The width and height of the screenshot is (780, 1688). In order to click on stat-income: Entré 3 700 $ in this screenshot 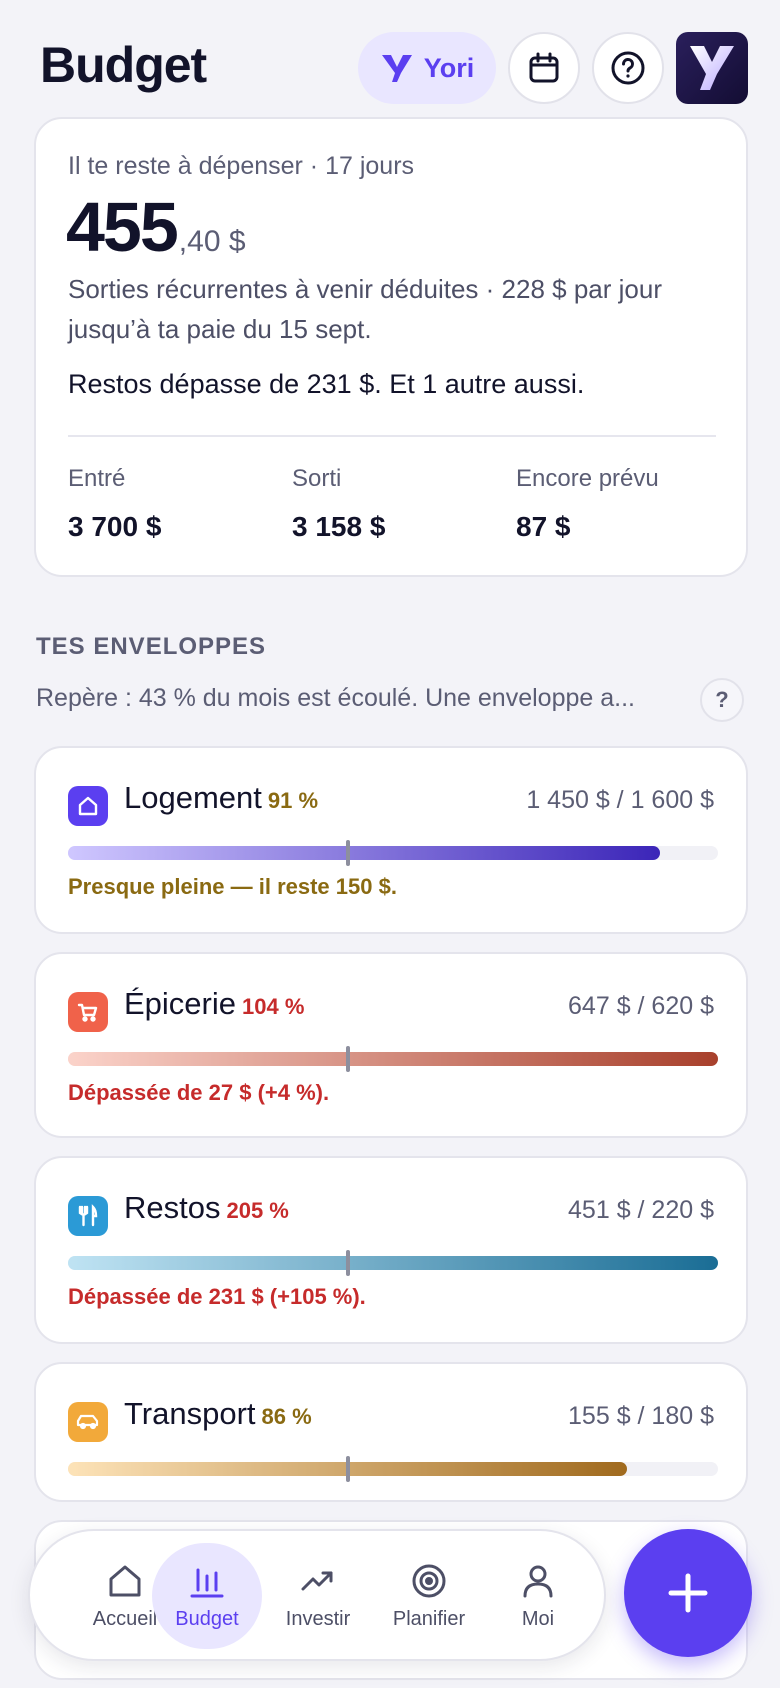, I will do `click(114, 504)`.